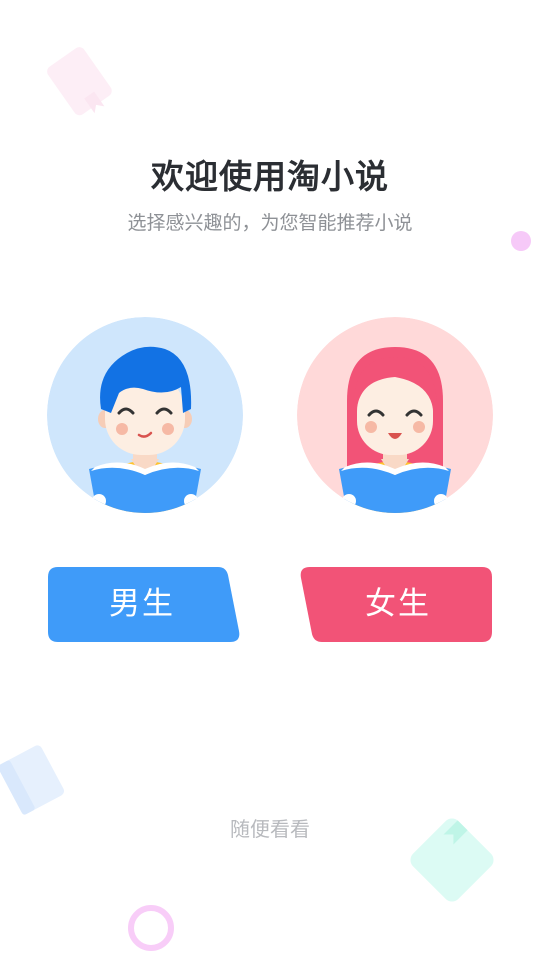  I want to click on ring-decoration-icon, so click(151, 928).